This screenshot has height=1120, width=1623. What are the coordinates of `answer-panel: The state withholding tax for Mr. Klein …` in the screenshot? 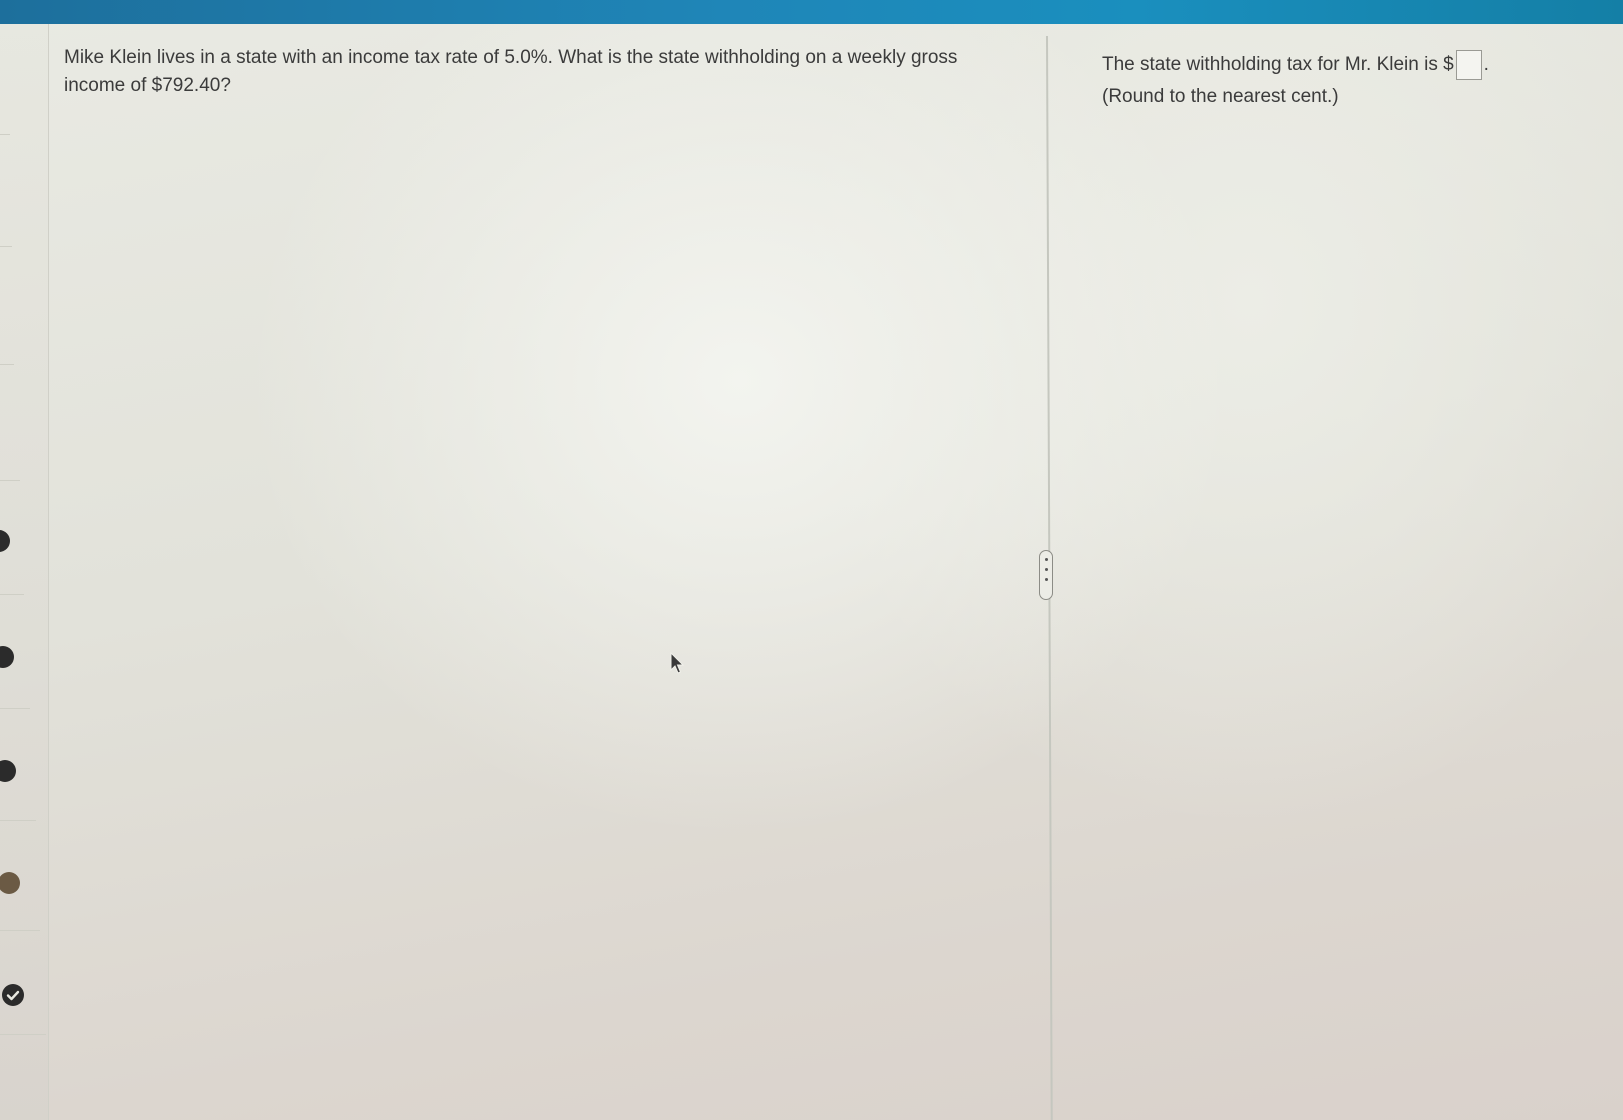 It's located at (1352, 80).